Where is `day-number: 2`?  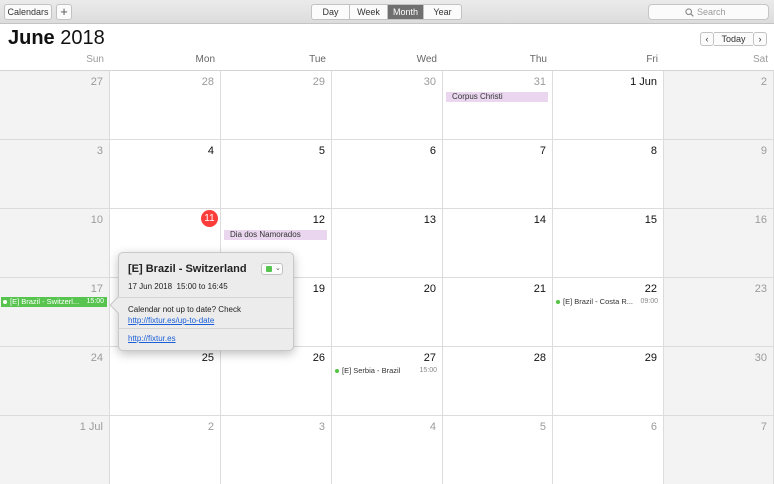 day-number: 2 is located at coordinates (763, 82).